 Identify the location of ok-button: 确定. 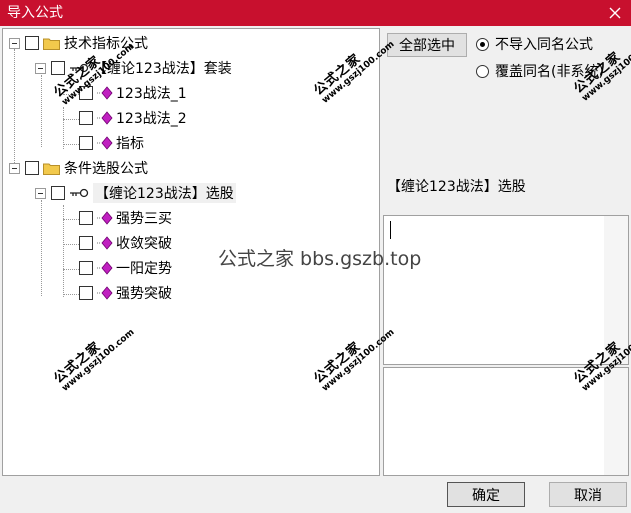
(486, 494).